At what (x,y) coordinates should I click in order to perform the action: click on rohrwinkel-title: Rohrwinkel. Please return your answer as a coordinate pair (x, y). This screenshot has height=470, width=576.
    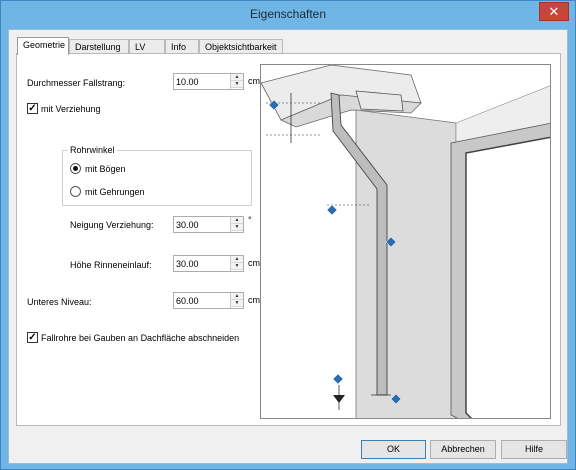
    Looking at the image, I should click on (92, 150).